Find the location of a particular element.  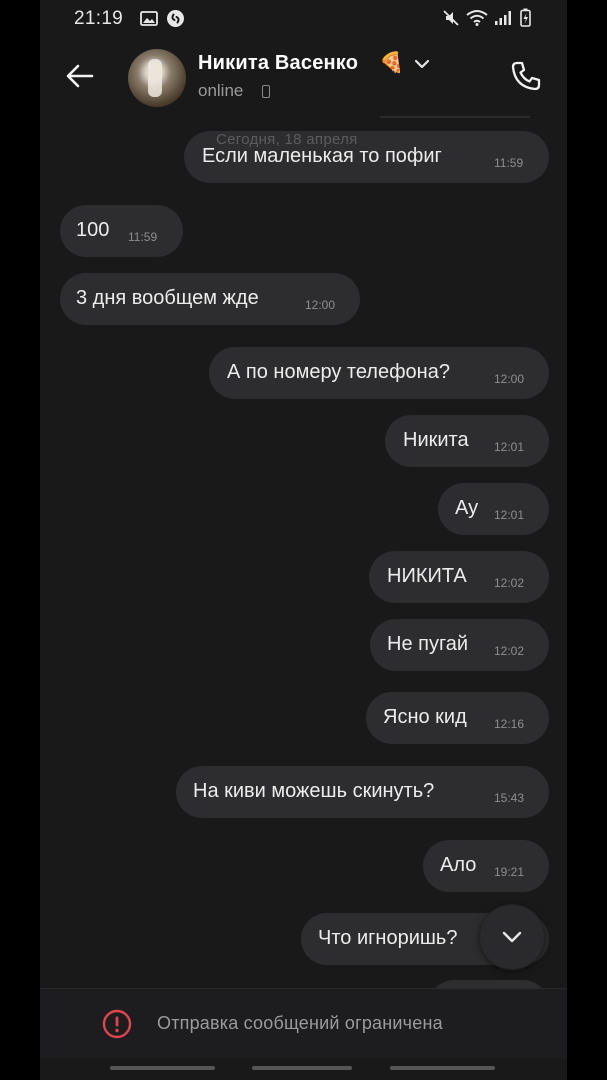

message-text: А по номеру телефона? is located at coordinates (338, 372).